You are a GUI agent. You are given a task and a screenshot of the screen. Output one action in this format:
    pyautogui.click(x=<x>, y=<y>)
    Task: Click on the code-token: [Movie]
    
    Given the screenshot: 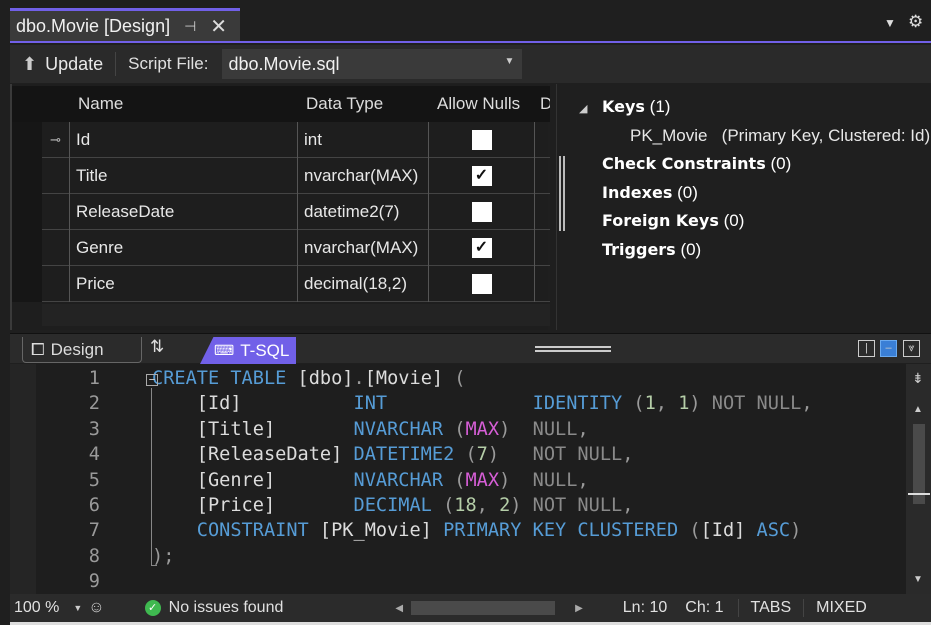 What is the action you would take?
    pyautogui.click(x=404, y=378)
    